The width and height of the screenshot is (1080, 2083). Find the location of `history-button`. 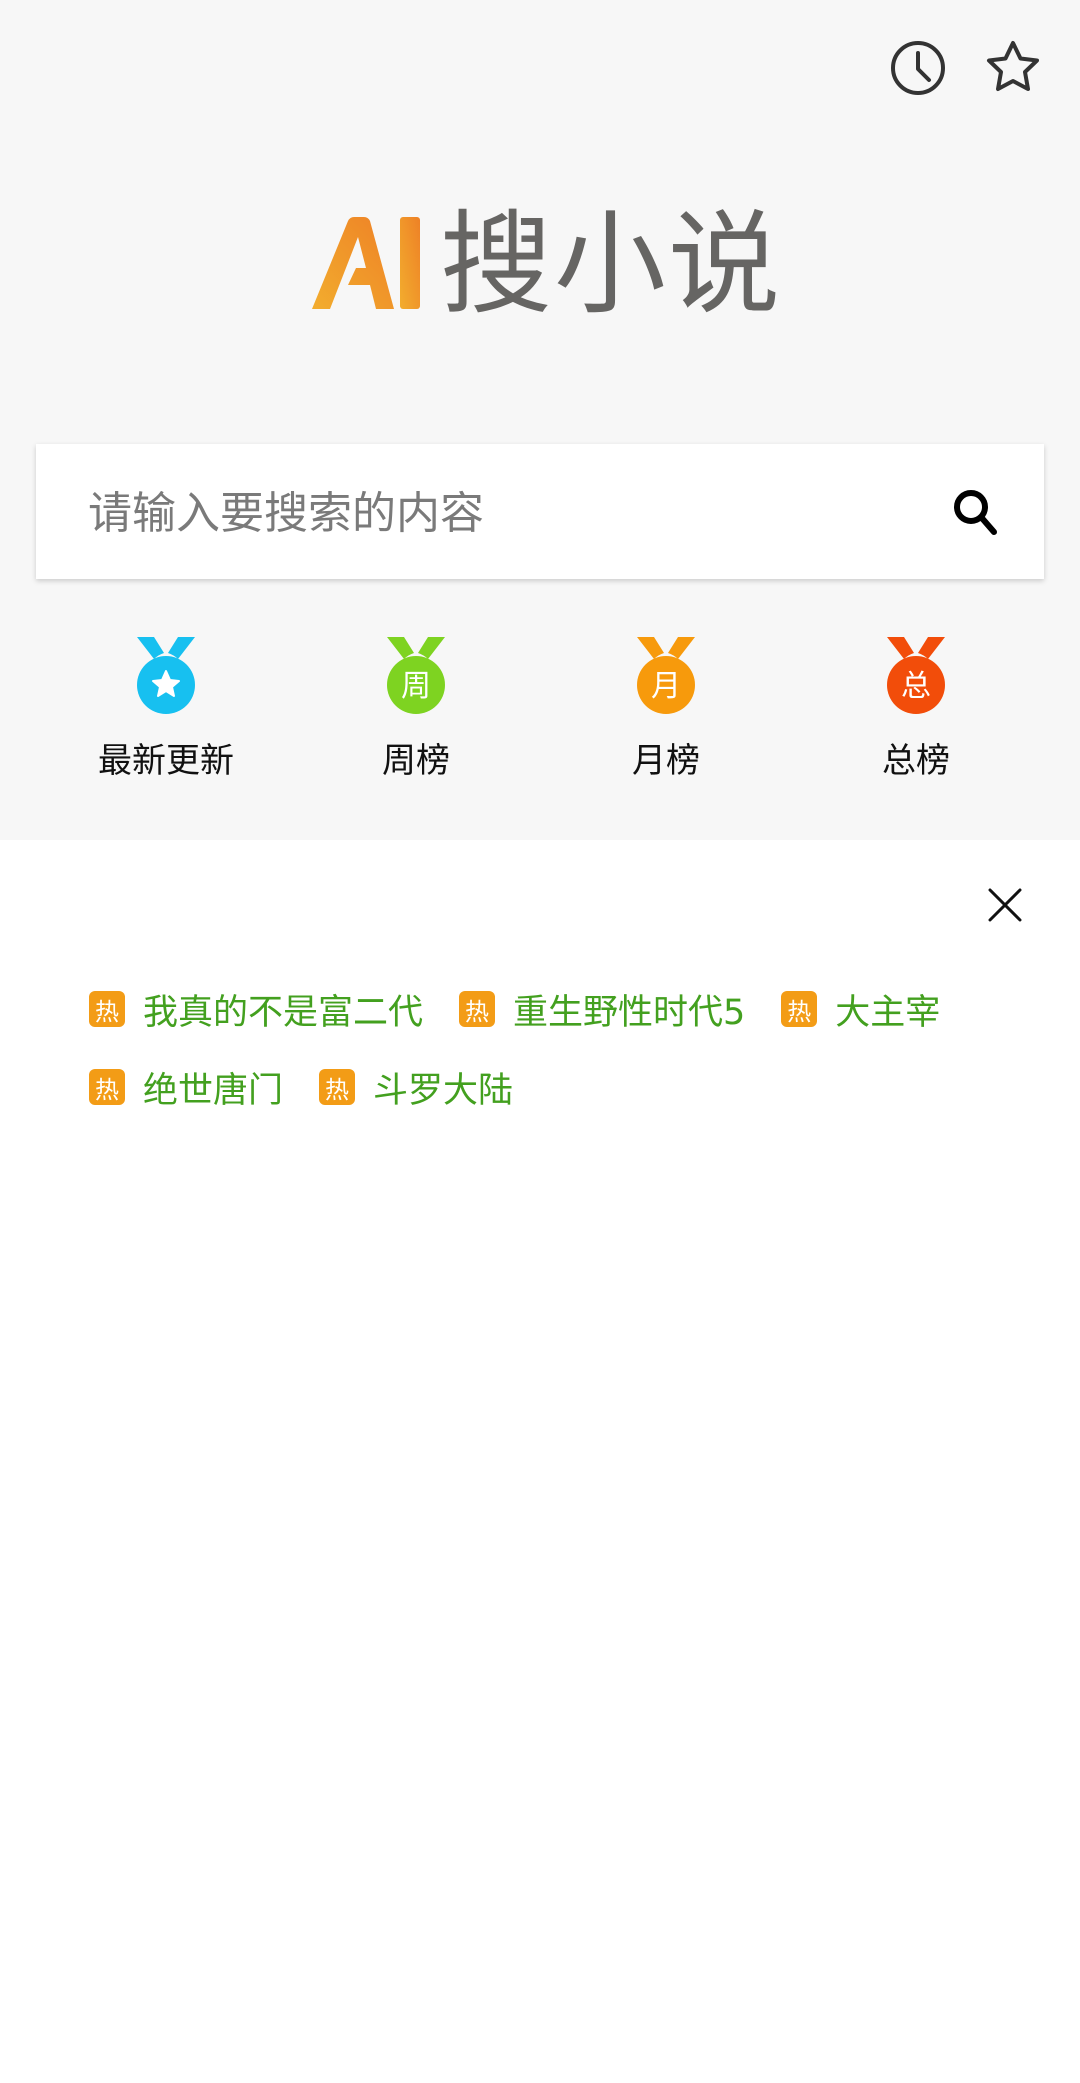

history-button is located at coordinates (918, 68).